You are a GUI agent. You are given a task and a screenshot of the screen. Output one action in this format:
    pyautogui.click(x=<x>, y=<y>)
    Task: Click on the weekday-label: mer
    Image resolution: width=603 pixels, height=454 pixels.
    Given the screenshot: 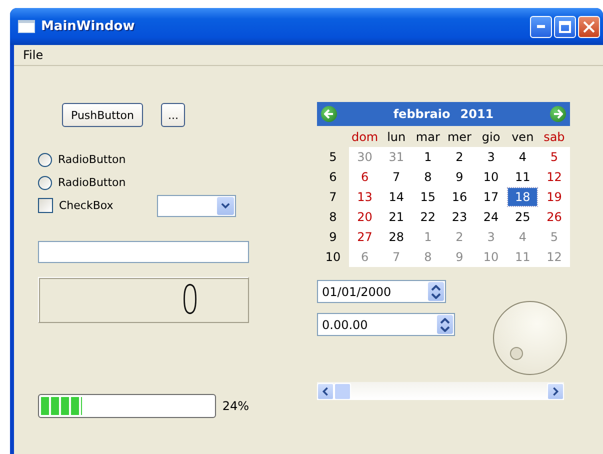 What is the action you would take?
    pyautogui.click(x=460, y=136)
    